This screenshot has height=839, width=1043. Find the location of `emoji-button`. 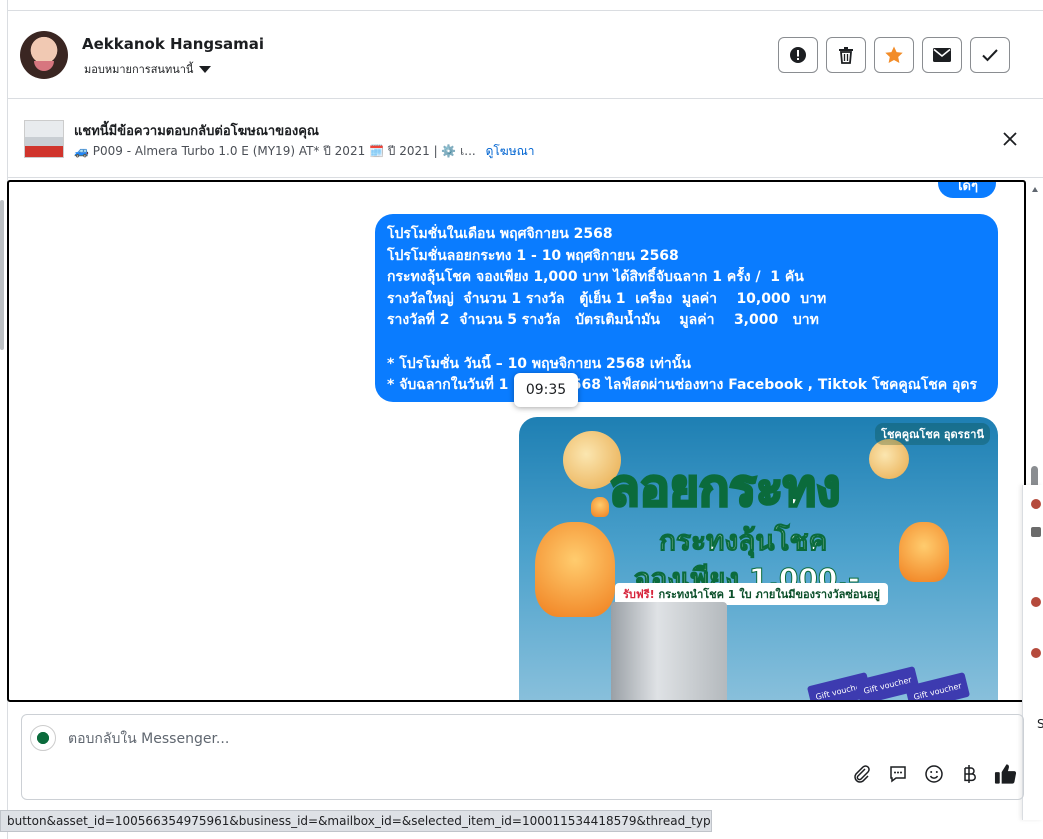

emoji-button is located at coordinates (933, 773).